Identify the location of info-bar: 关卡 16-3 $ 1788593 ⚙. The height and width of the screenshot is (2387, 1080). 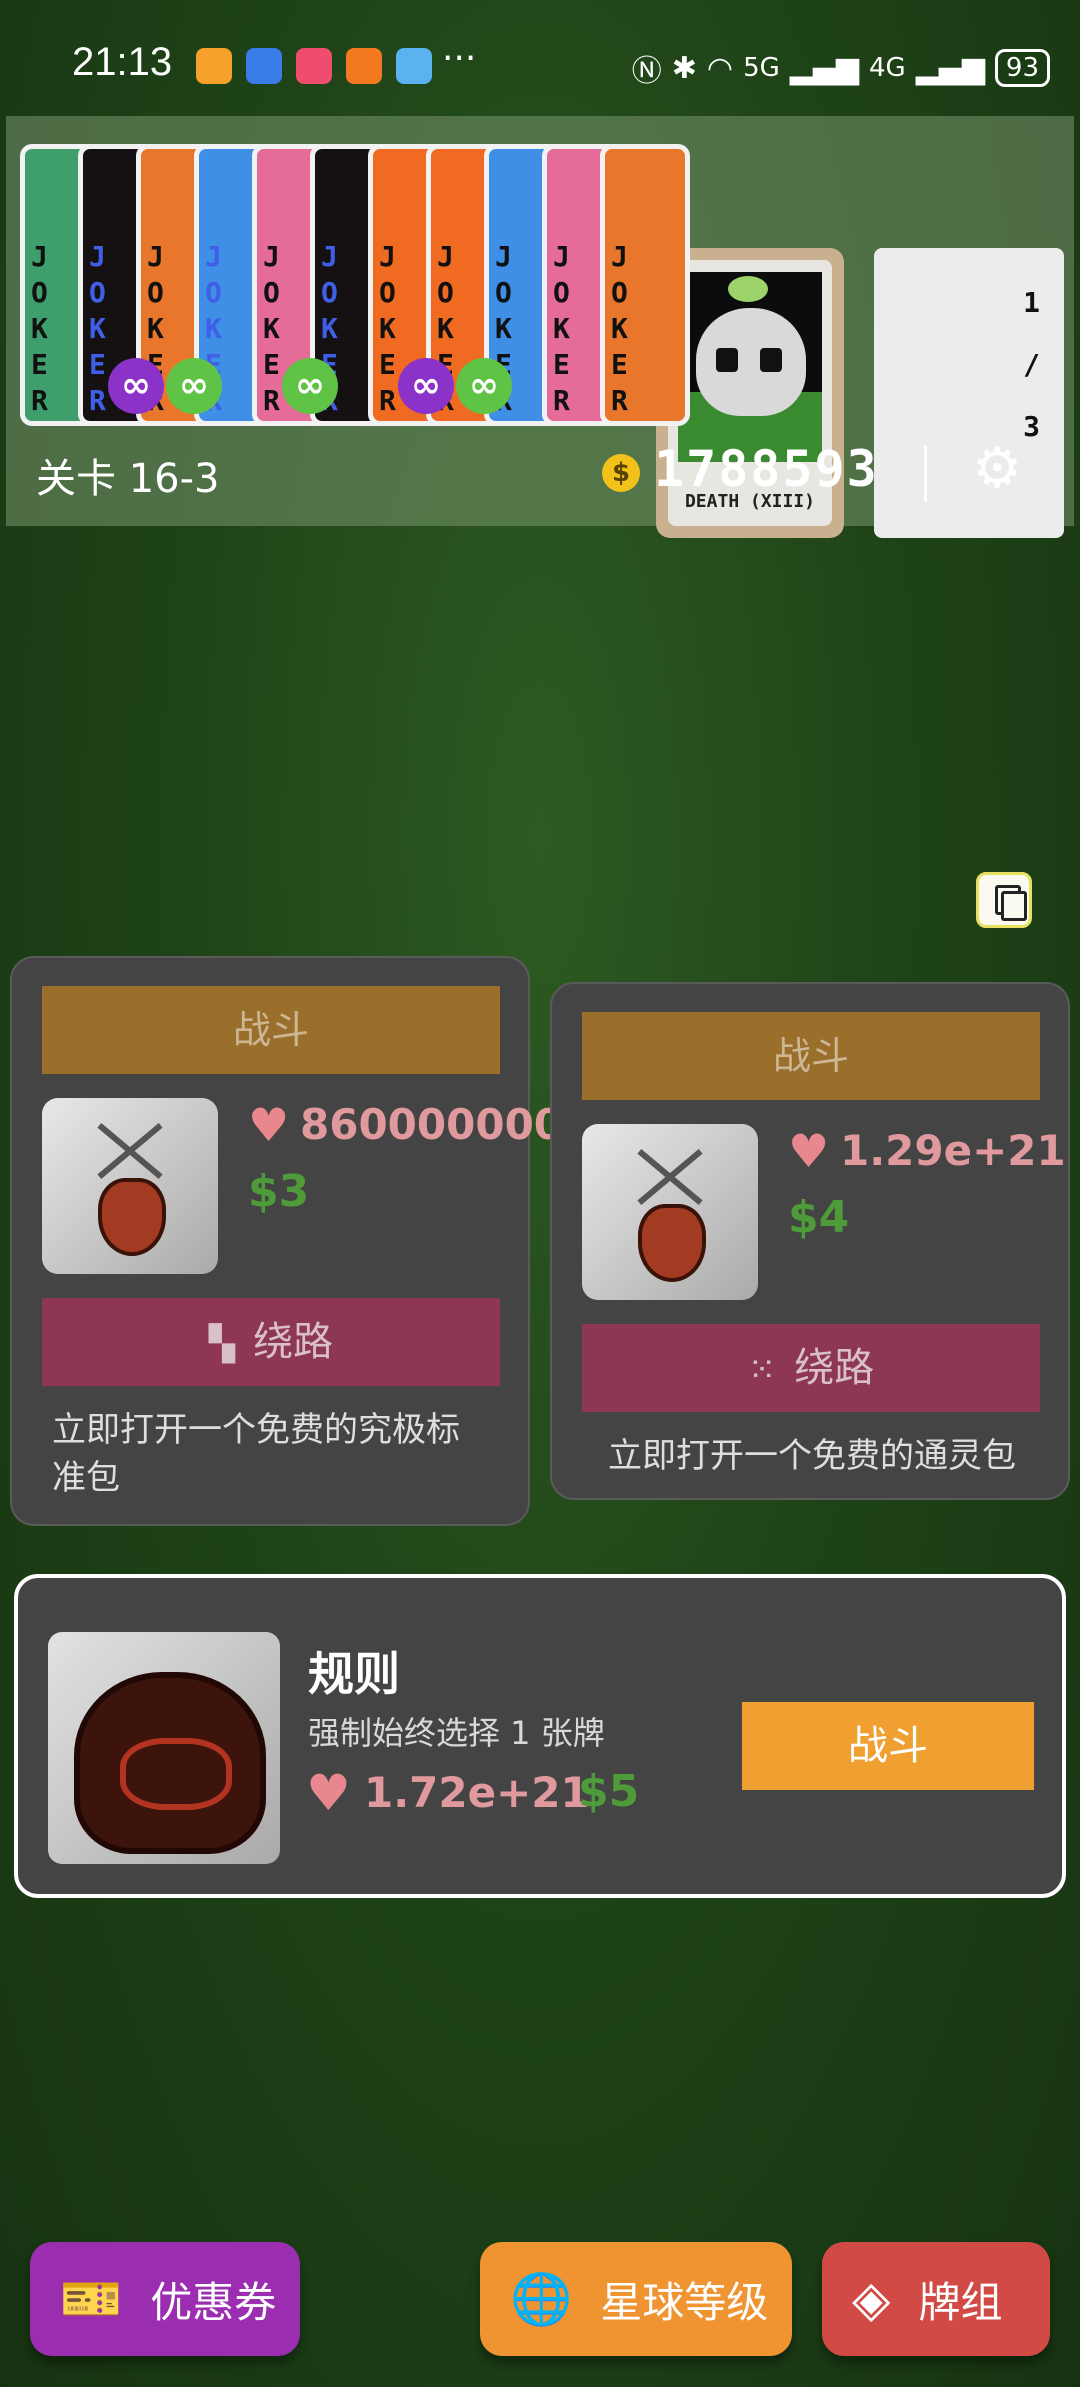
(540, 471).